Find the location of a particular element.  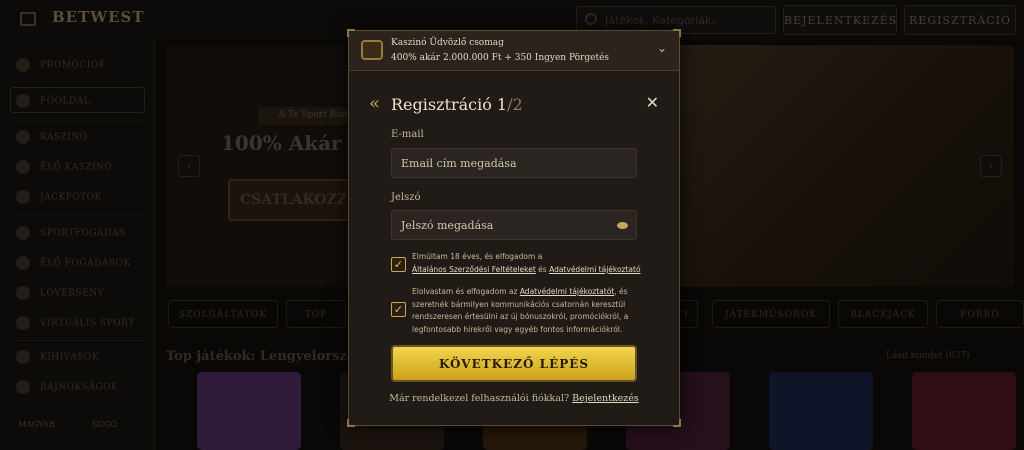

modal-title: Regisztráció 1/2 is located at coordinates (457, 104).